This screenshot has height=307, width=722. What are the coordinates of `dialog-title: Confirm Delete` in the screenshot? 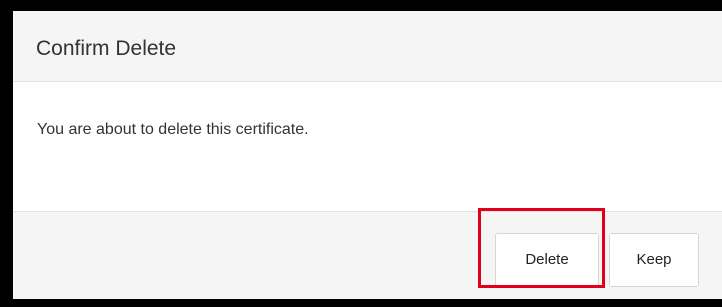 It's located at (106, 48).